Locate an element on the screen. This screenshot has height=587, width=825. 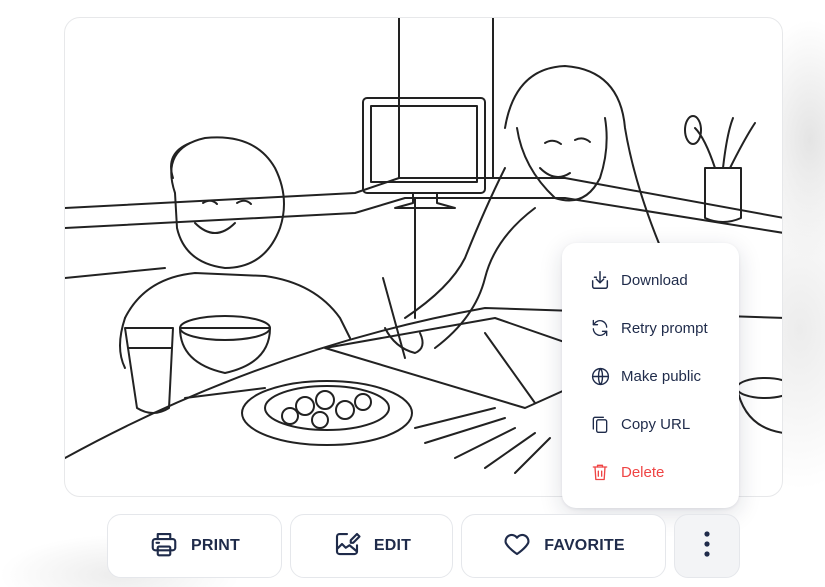
heart-icon is located at coordinates (517, 546).